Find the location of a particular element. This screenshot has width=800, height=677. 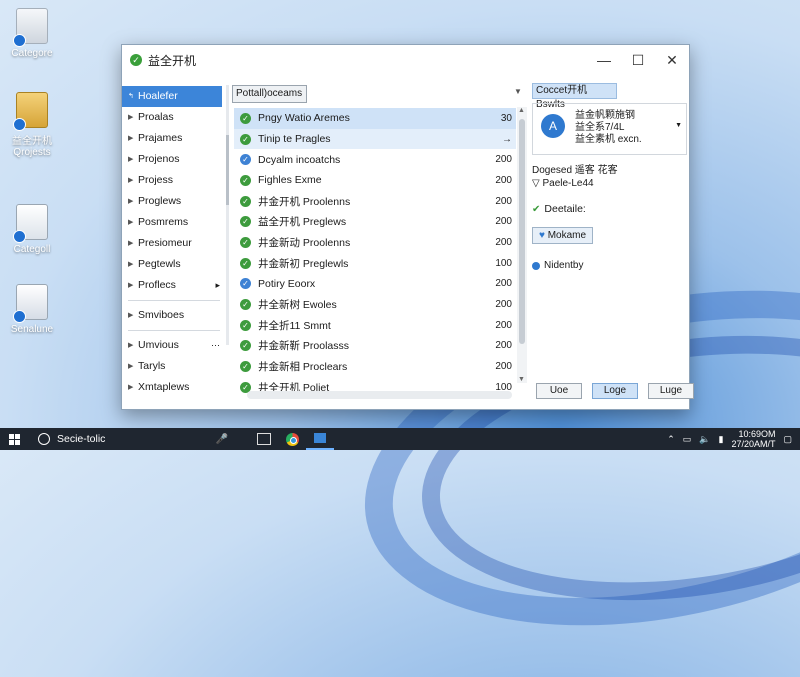

app-taskbar-button is located at coordinates (320, 439).